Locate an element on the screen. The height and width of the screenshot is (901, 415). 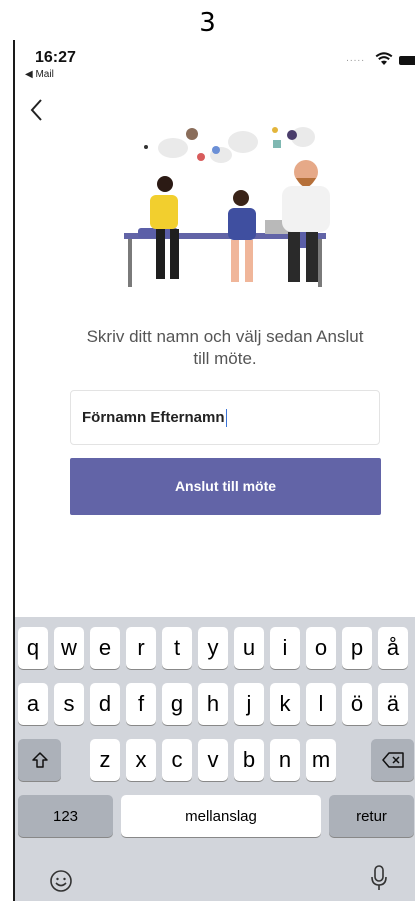
key-c: c is located at coordinates (177, 760).